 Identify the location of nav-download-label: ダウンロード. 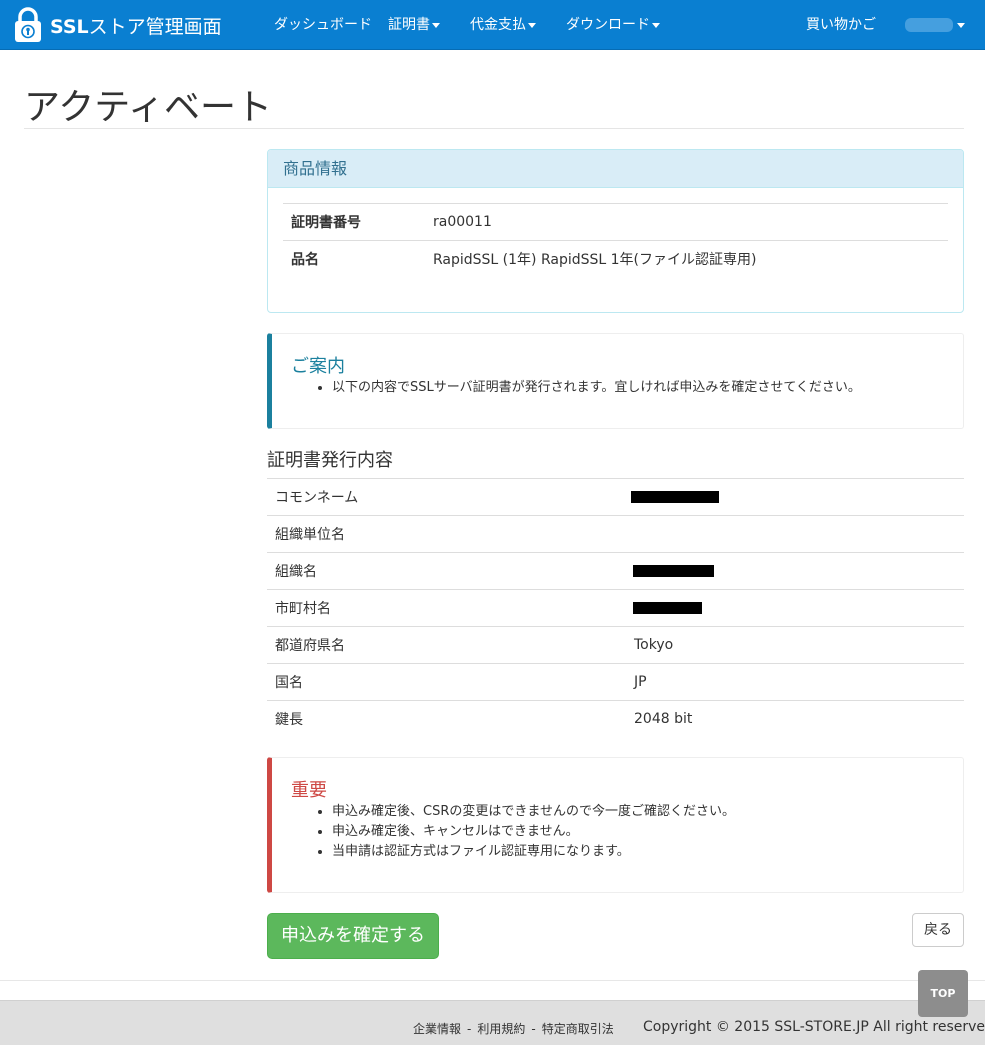
(608, 25).